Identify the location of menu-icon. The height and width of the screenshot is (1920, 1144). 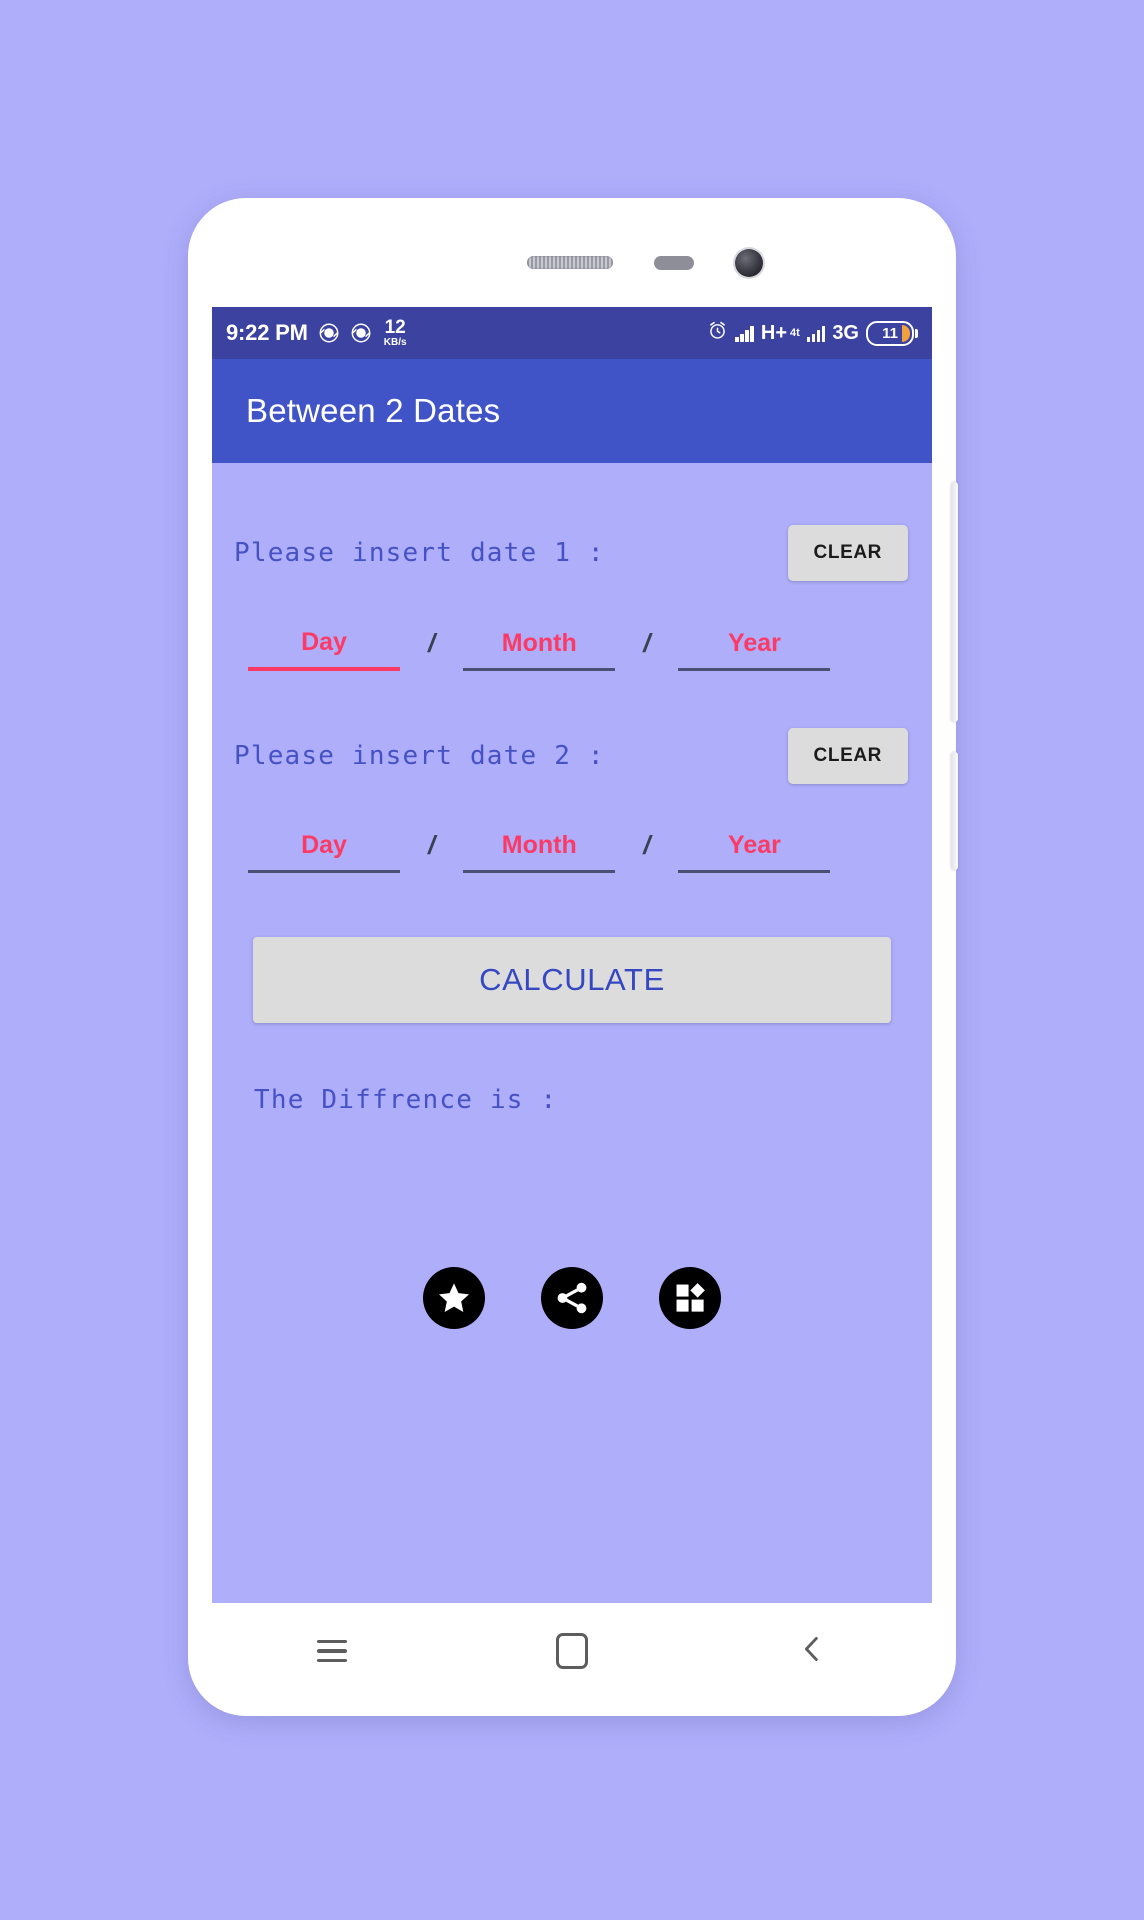
(332, 1651).